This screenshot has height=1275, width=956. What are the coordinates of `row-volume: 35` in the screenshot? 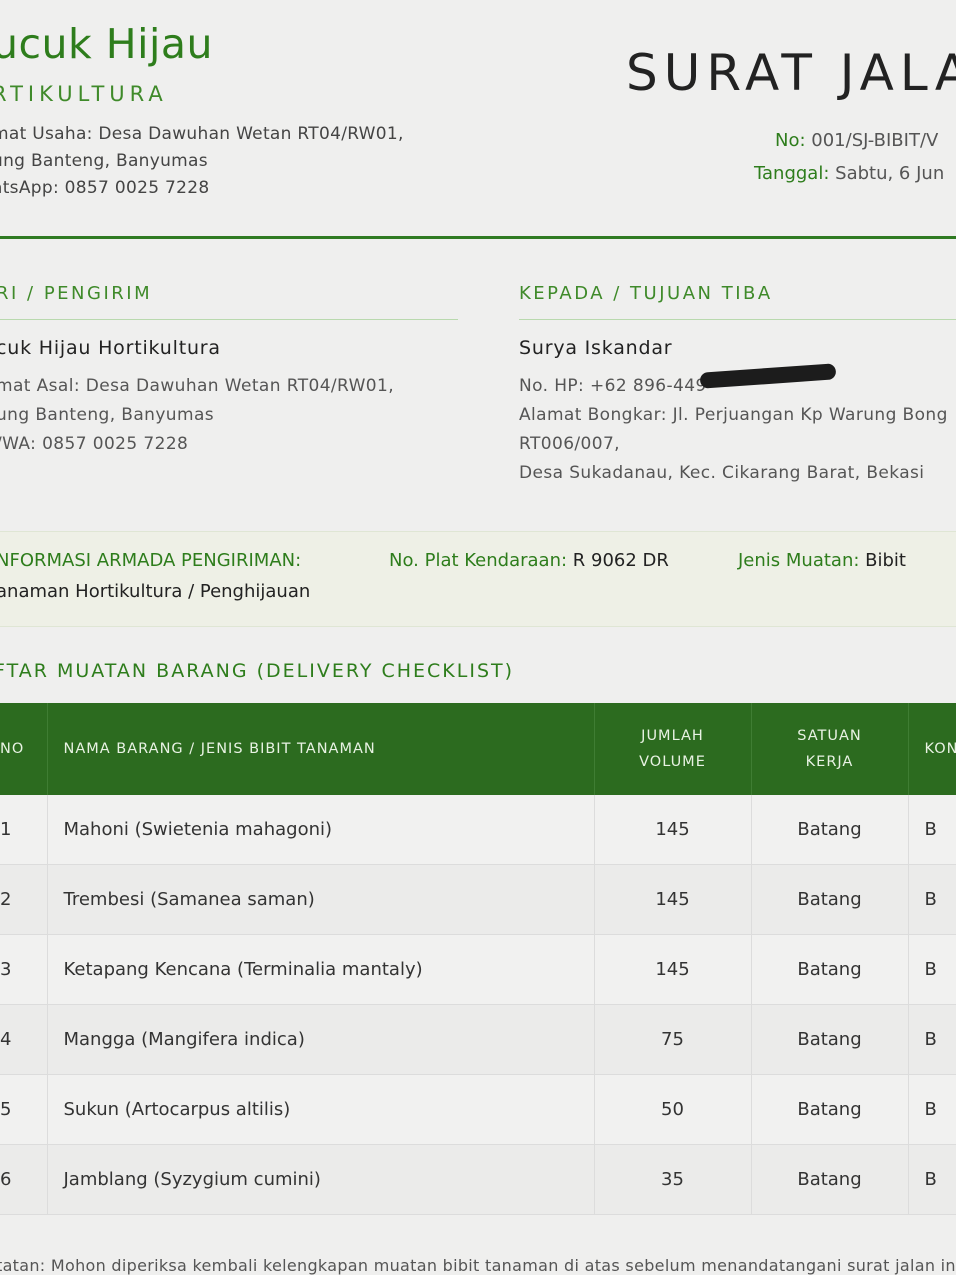 It's located at (673, 1179).